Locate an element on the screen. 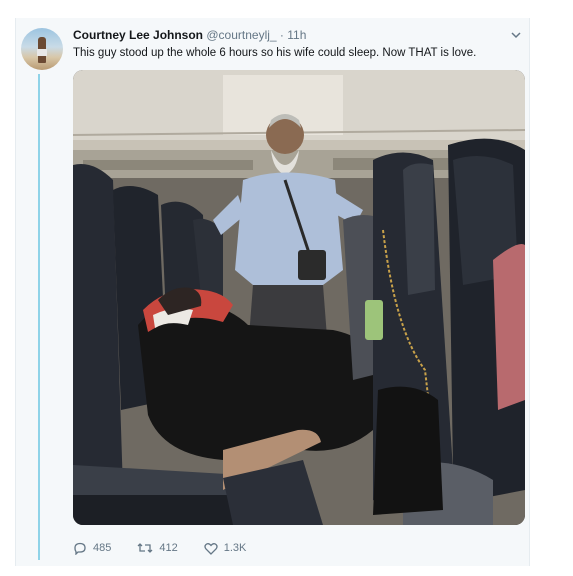  reply-action: 485 is located at coordinates (92, 548).